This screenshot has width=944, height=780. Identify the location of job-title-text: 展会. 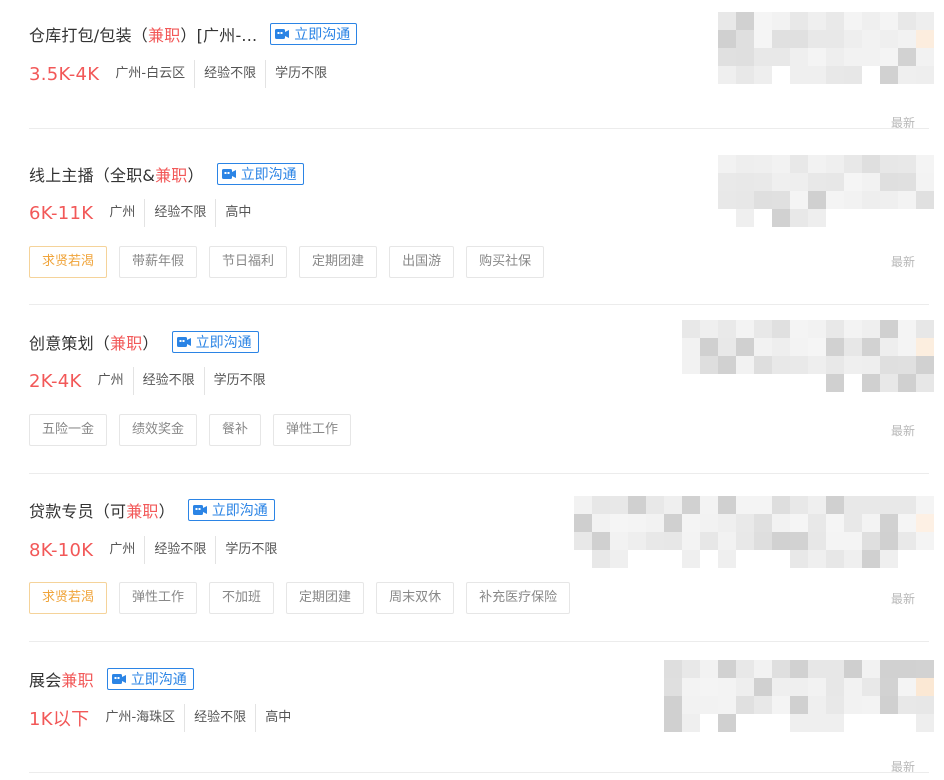
(45, 680).